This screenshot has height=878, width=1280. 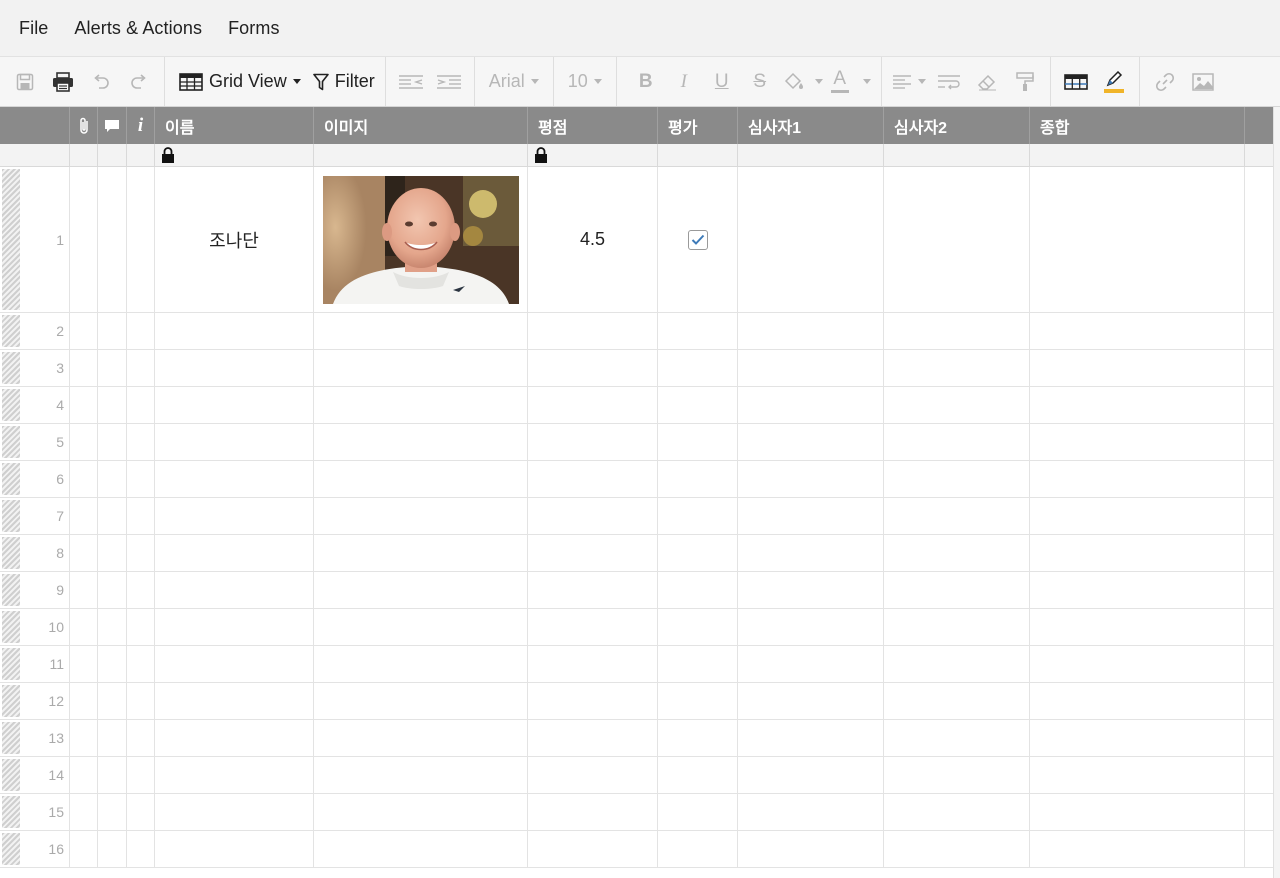 What do you see at coordinates (697, 239) in the screenshot?
I see `evaluation-checkbox` at bounding box center [697, 239].